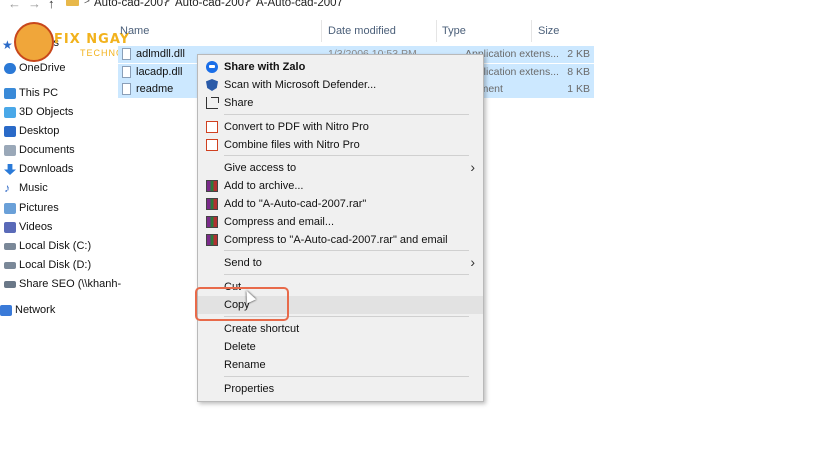  What do you see at coordinates (295, 204) in the screenshot?
I see `menu-item-label: Add to "A-Auto-cad-2007.rar"` at bounding box center [295, 204].